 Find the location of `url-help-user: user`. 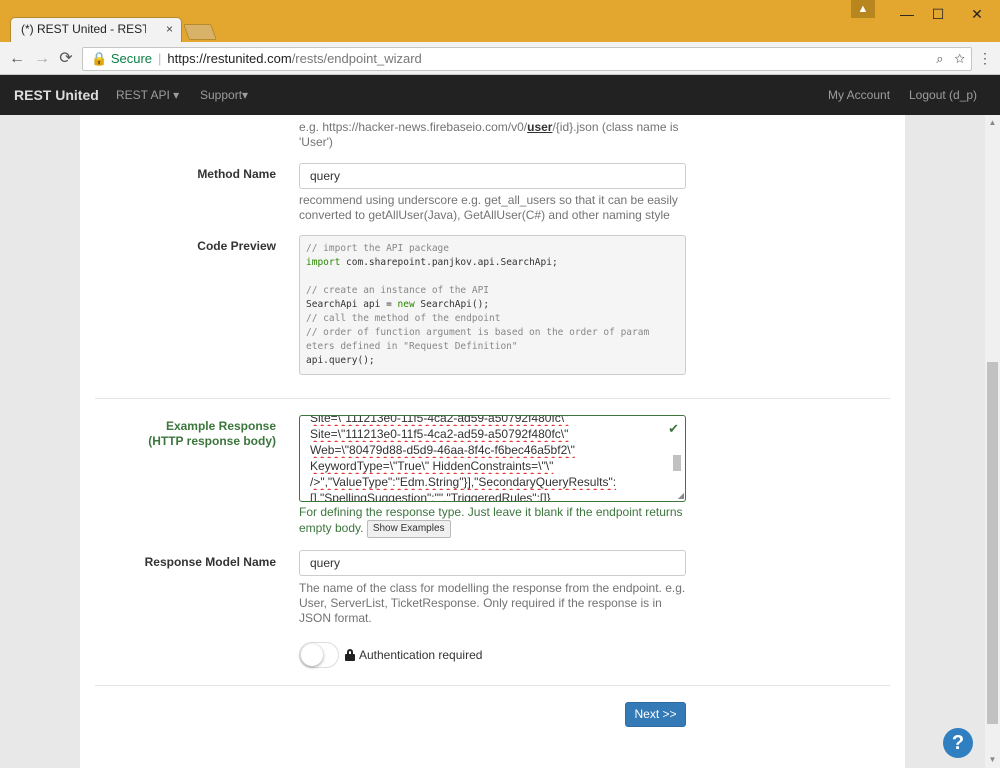

url-help-user: user is located at coordinates (540, 127).